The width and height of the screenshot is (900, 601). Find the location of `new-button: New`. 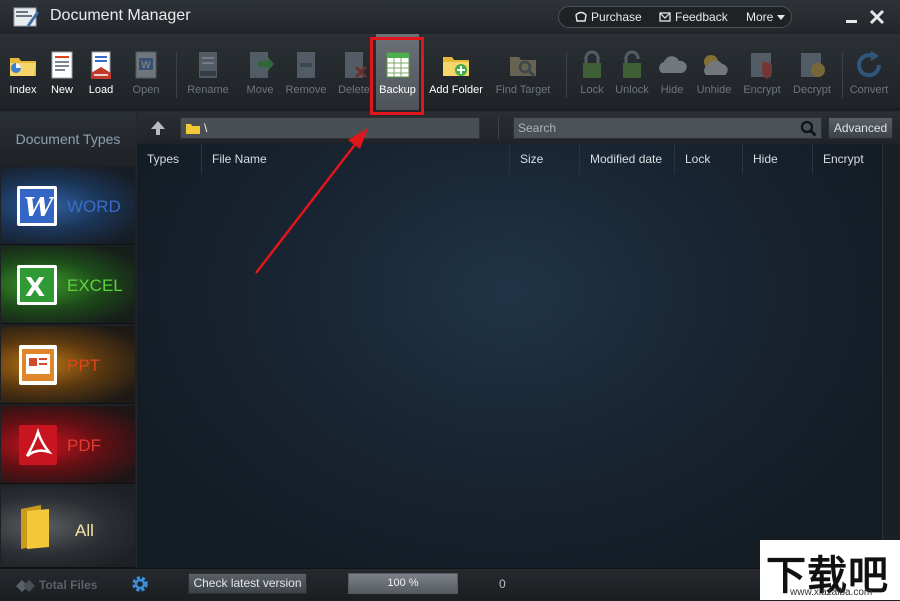

new-button: New is located at coordinates (62, 72).